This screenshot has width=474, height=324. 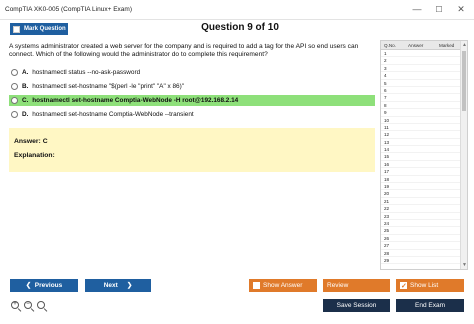 I want to click on question-list-row: 8, so click(x=421, y=106).